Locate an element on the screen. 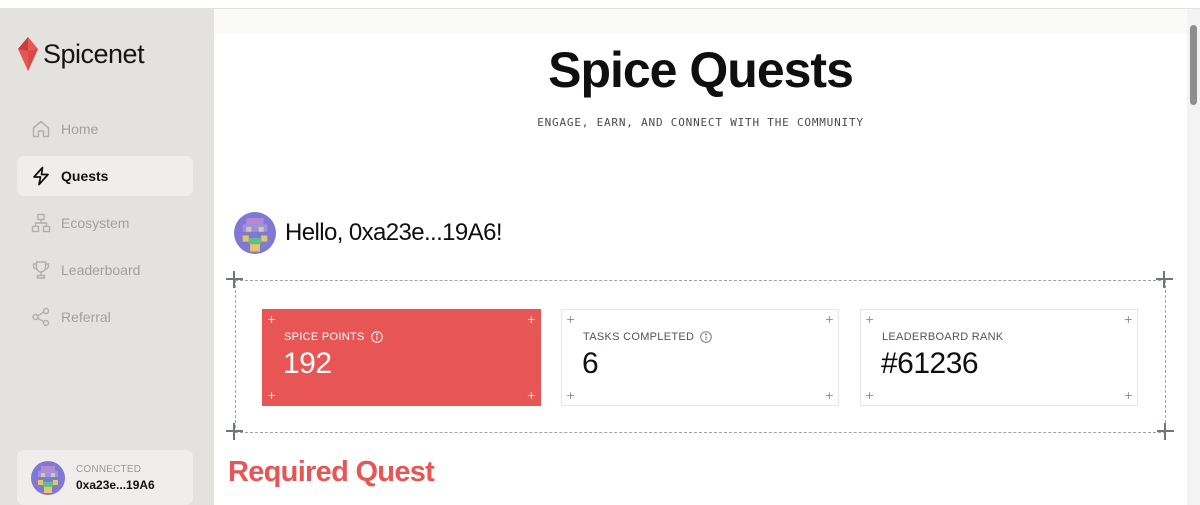 The image size is (1200, 505). wallet-connection: CONNECTED 0xa23e...19A6 is located at coordinates (105, 477).